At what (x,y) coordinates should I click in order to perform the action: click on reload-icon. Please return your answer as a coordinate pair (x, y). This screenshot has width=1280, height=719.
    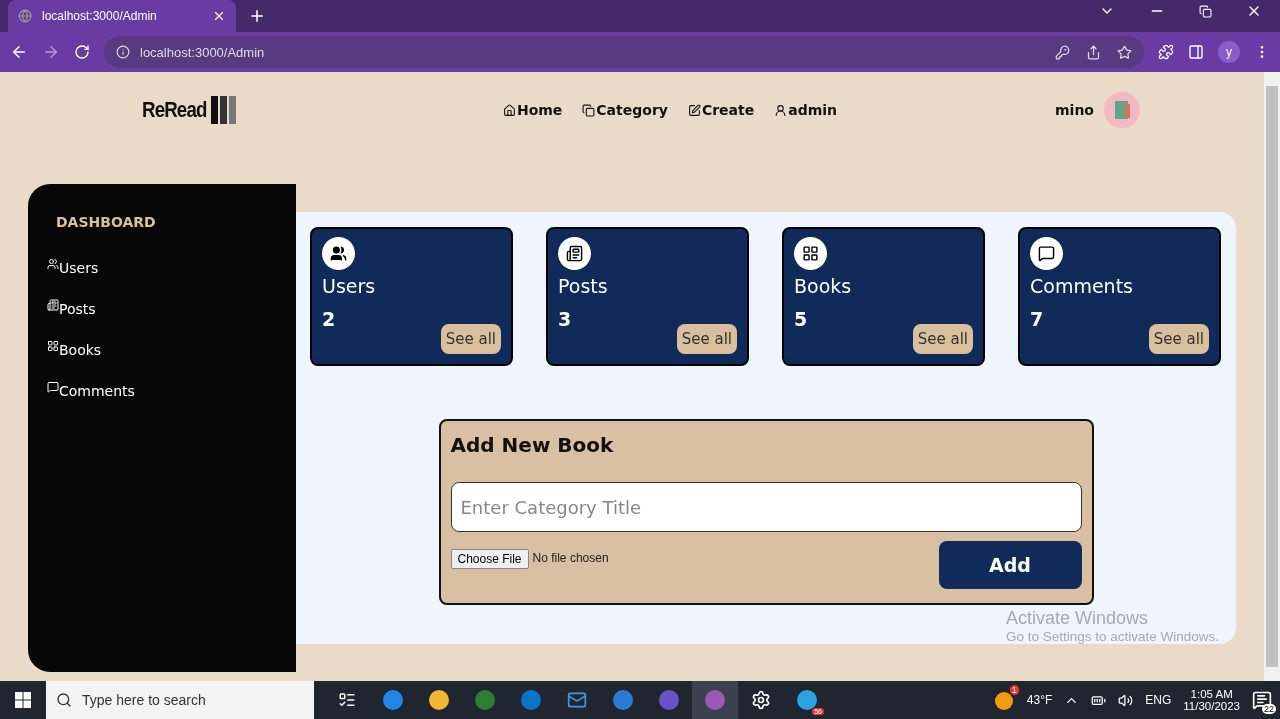
    Looking at the image, I should click on (82, 52).